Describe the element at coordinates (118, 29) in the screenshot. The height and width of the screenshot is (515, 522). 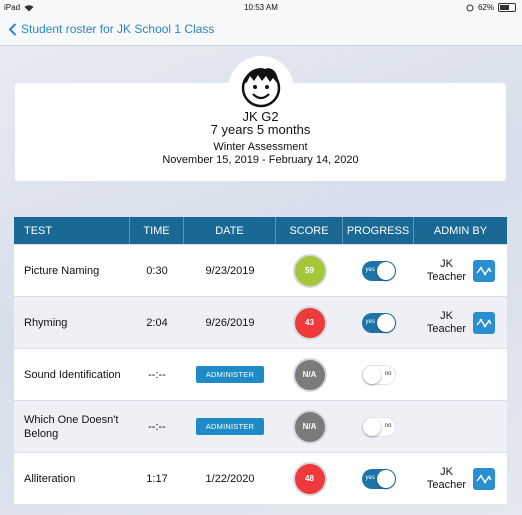
I see `back-label: Student roster for JK School 1 Class` at that location.